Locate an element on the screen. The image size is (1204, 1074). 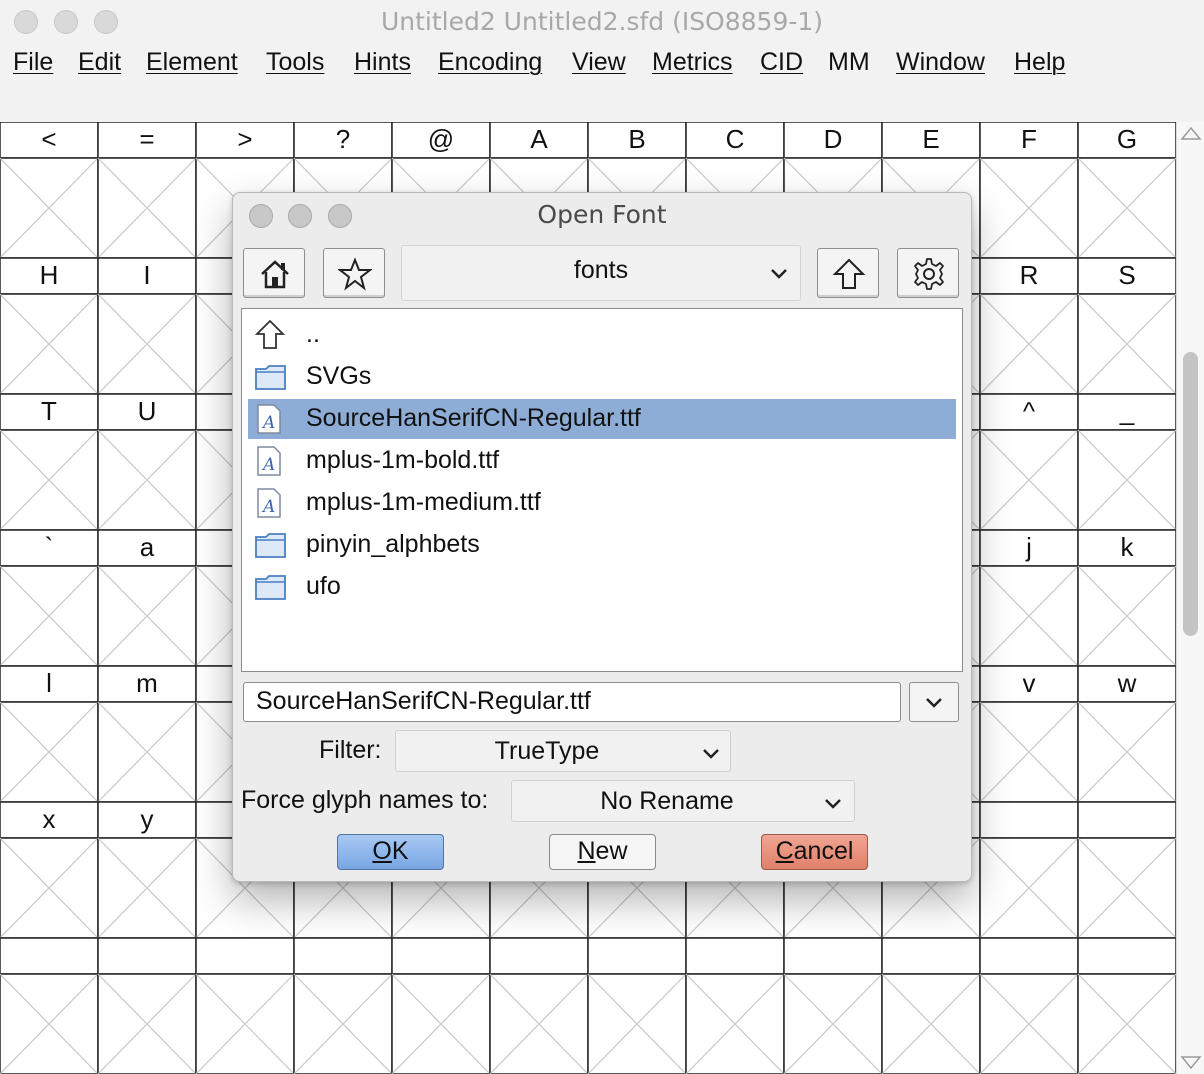
list-item-folder: SVGs is located at coordinates (602, 377).